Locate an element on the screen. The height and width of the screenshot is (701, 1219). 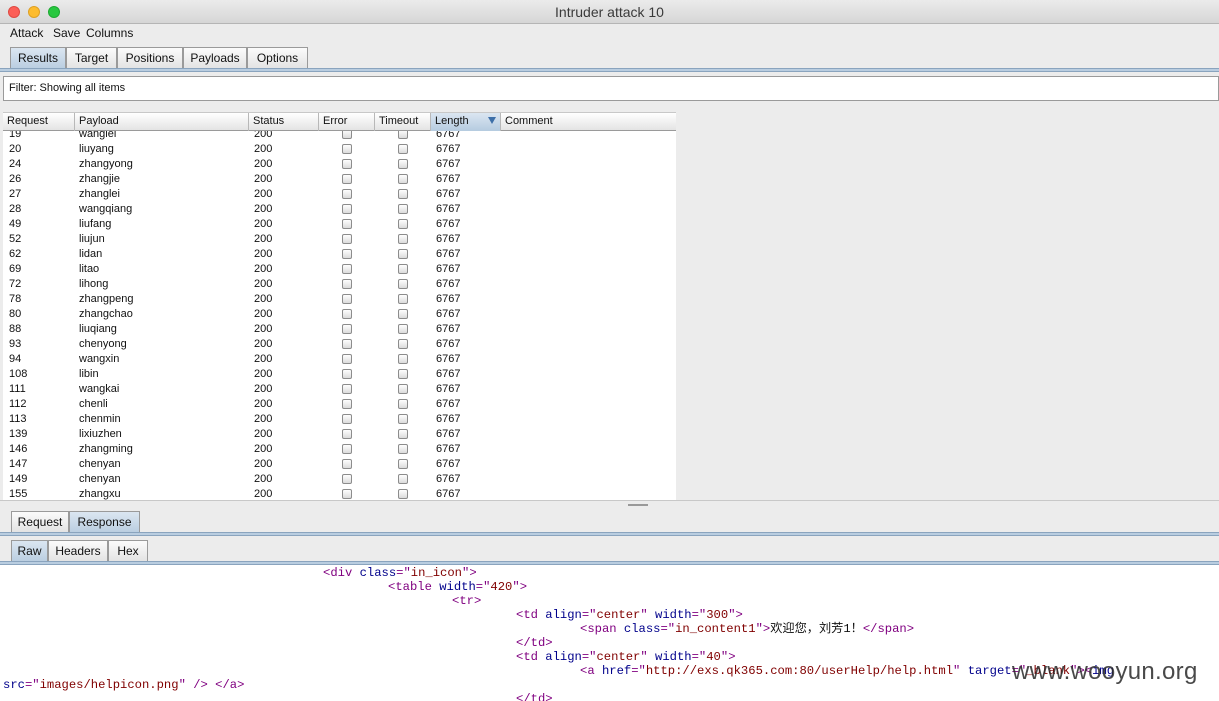
table-row: 52 liujun 200 6767 is located at coordinates (339, 239).